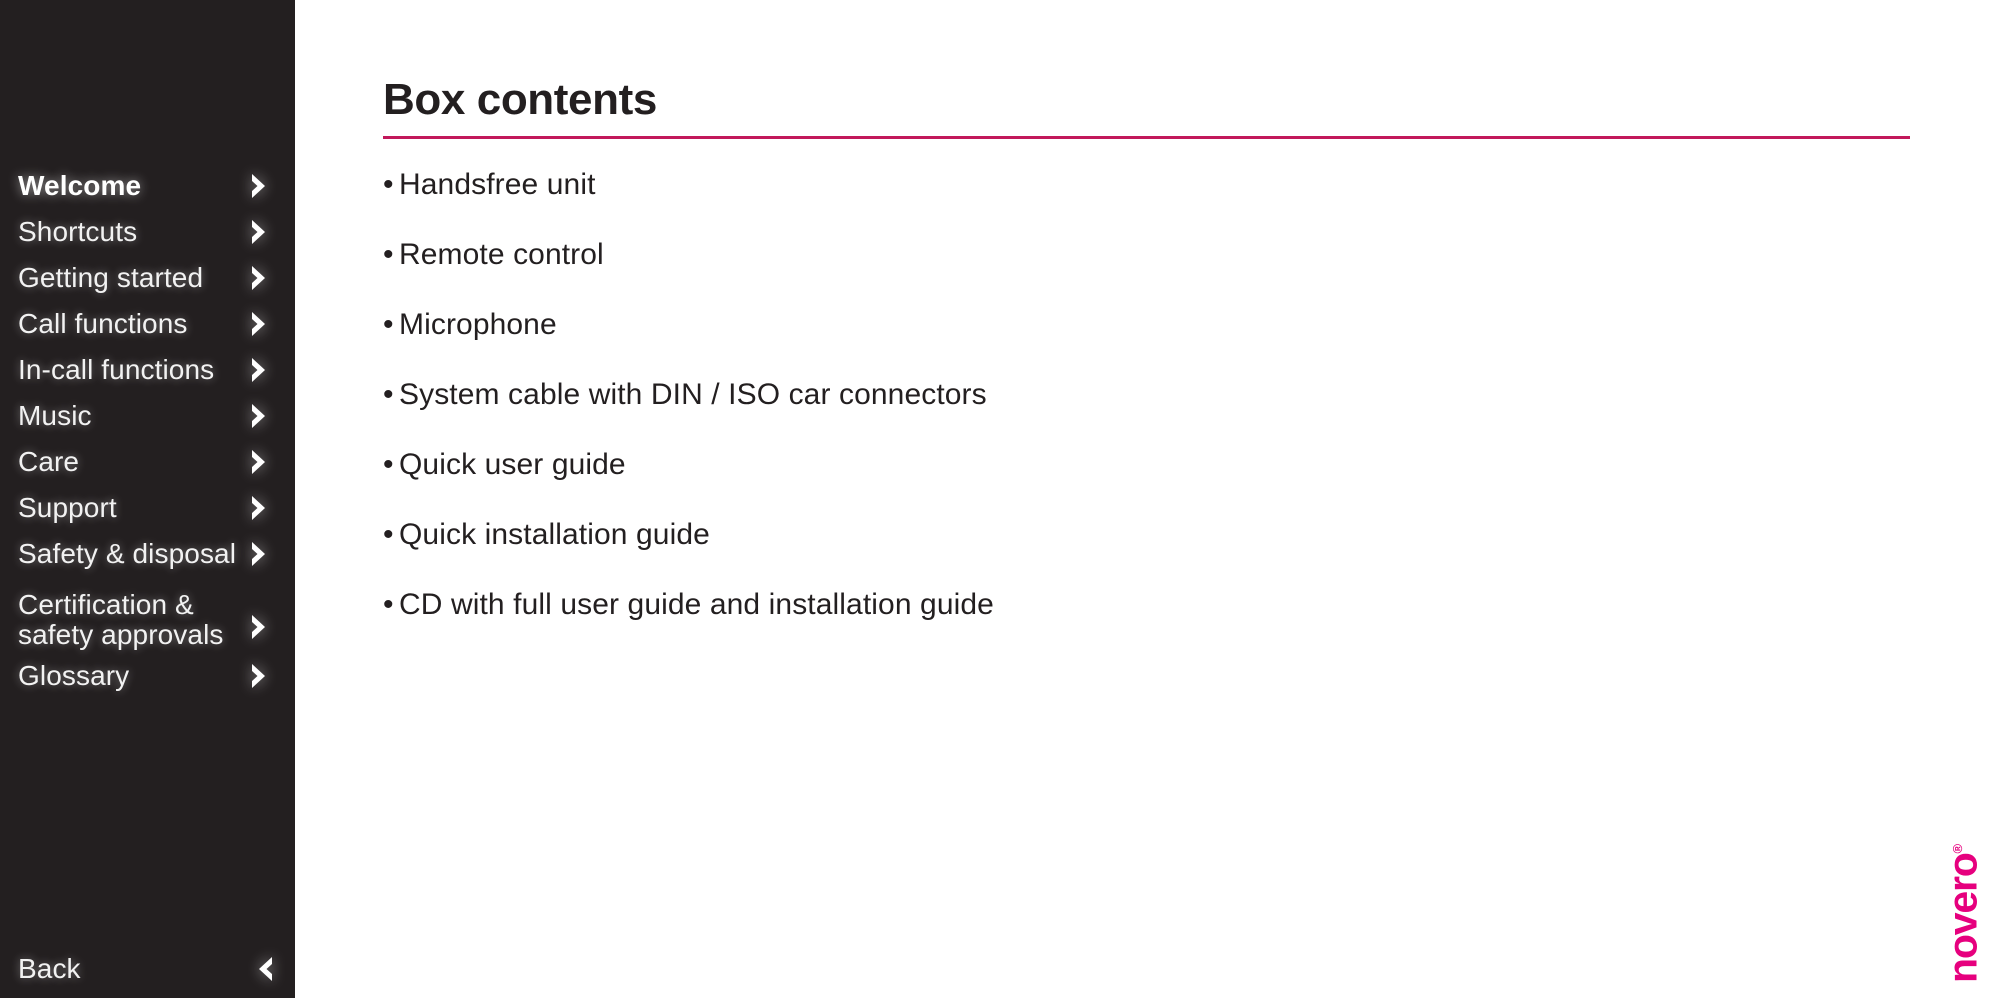  What do you see at coordinates (501, 254) in the screenshot?
I see `list-item-label: Remote control` at bounding box center [501, 254].